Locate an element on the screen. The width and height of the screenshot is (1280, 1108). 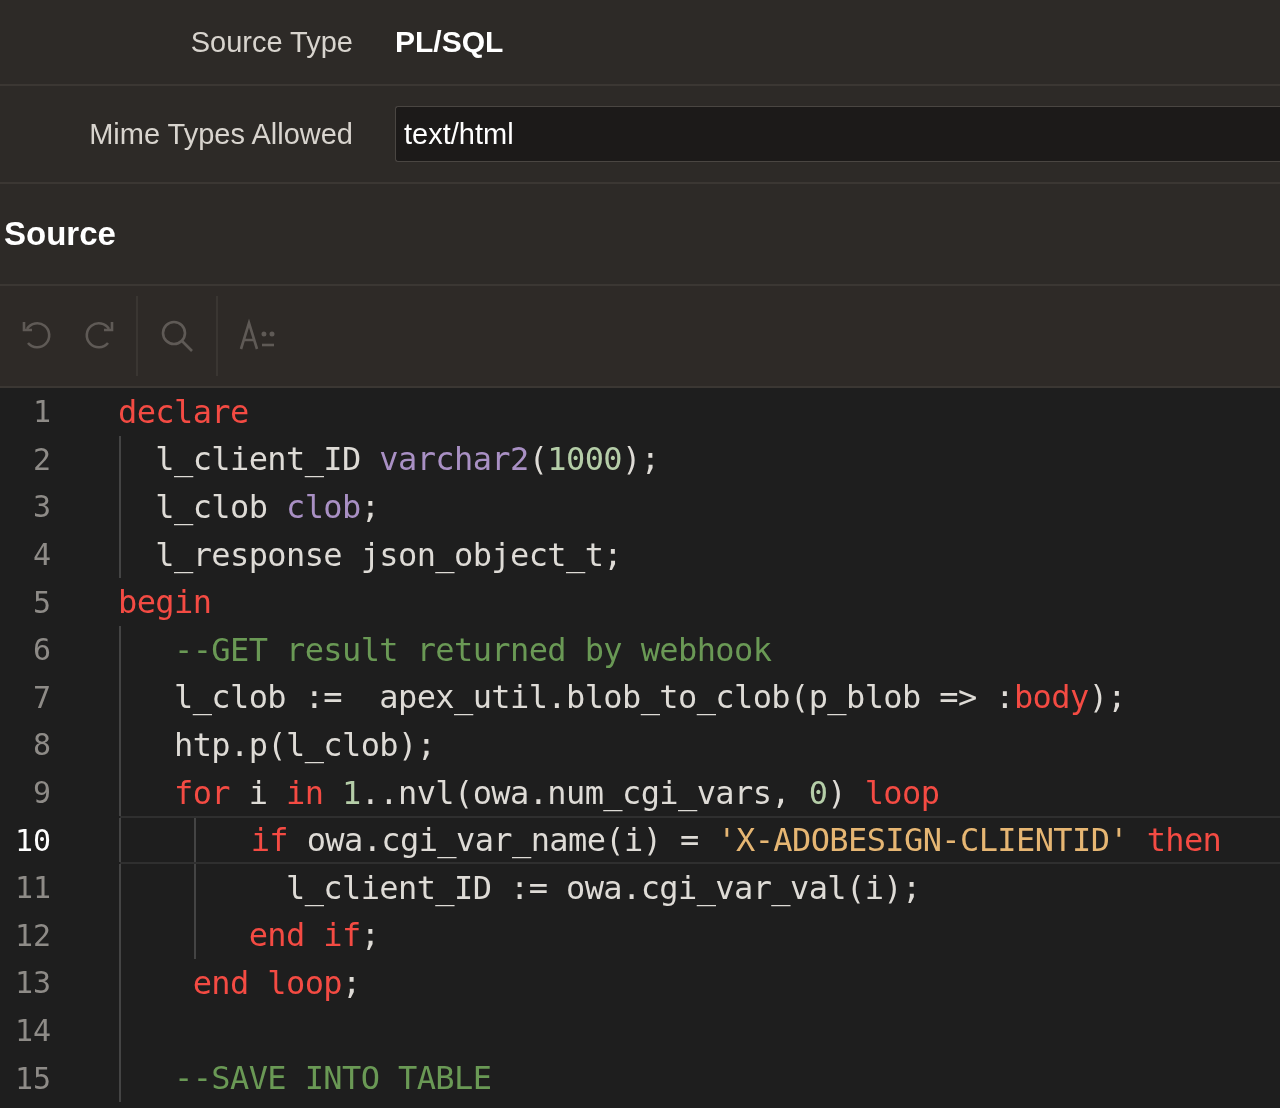
code-line: end loop; is located at coordinates (276, 982).